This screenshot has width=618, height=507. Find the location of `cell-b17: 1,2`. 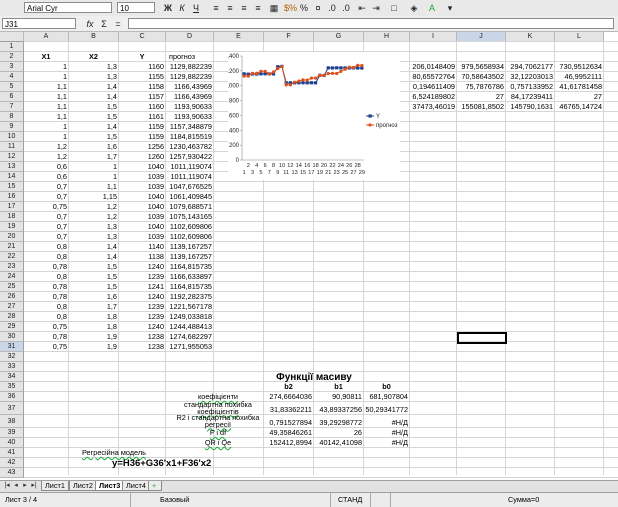

cell-b17: 1,2 is located at coordinates (93, 207).